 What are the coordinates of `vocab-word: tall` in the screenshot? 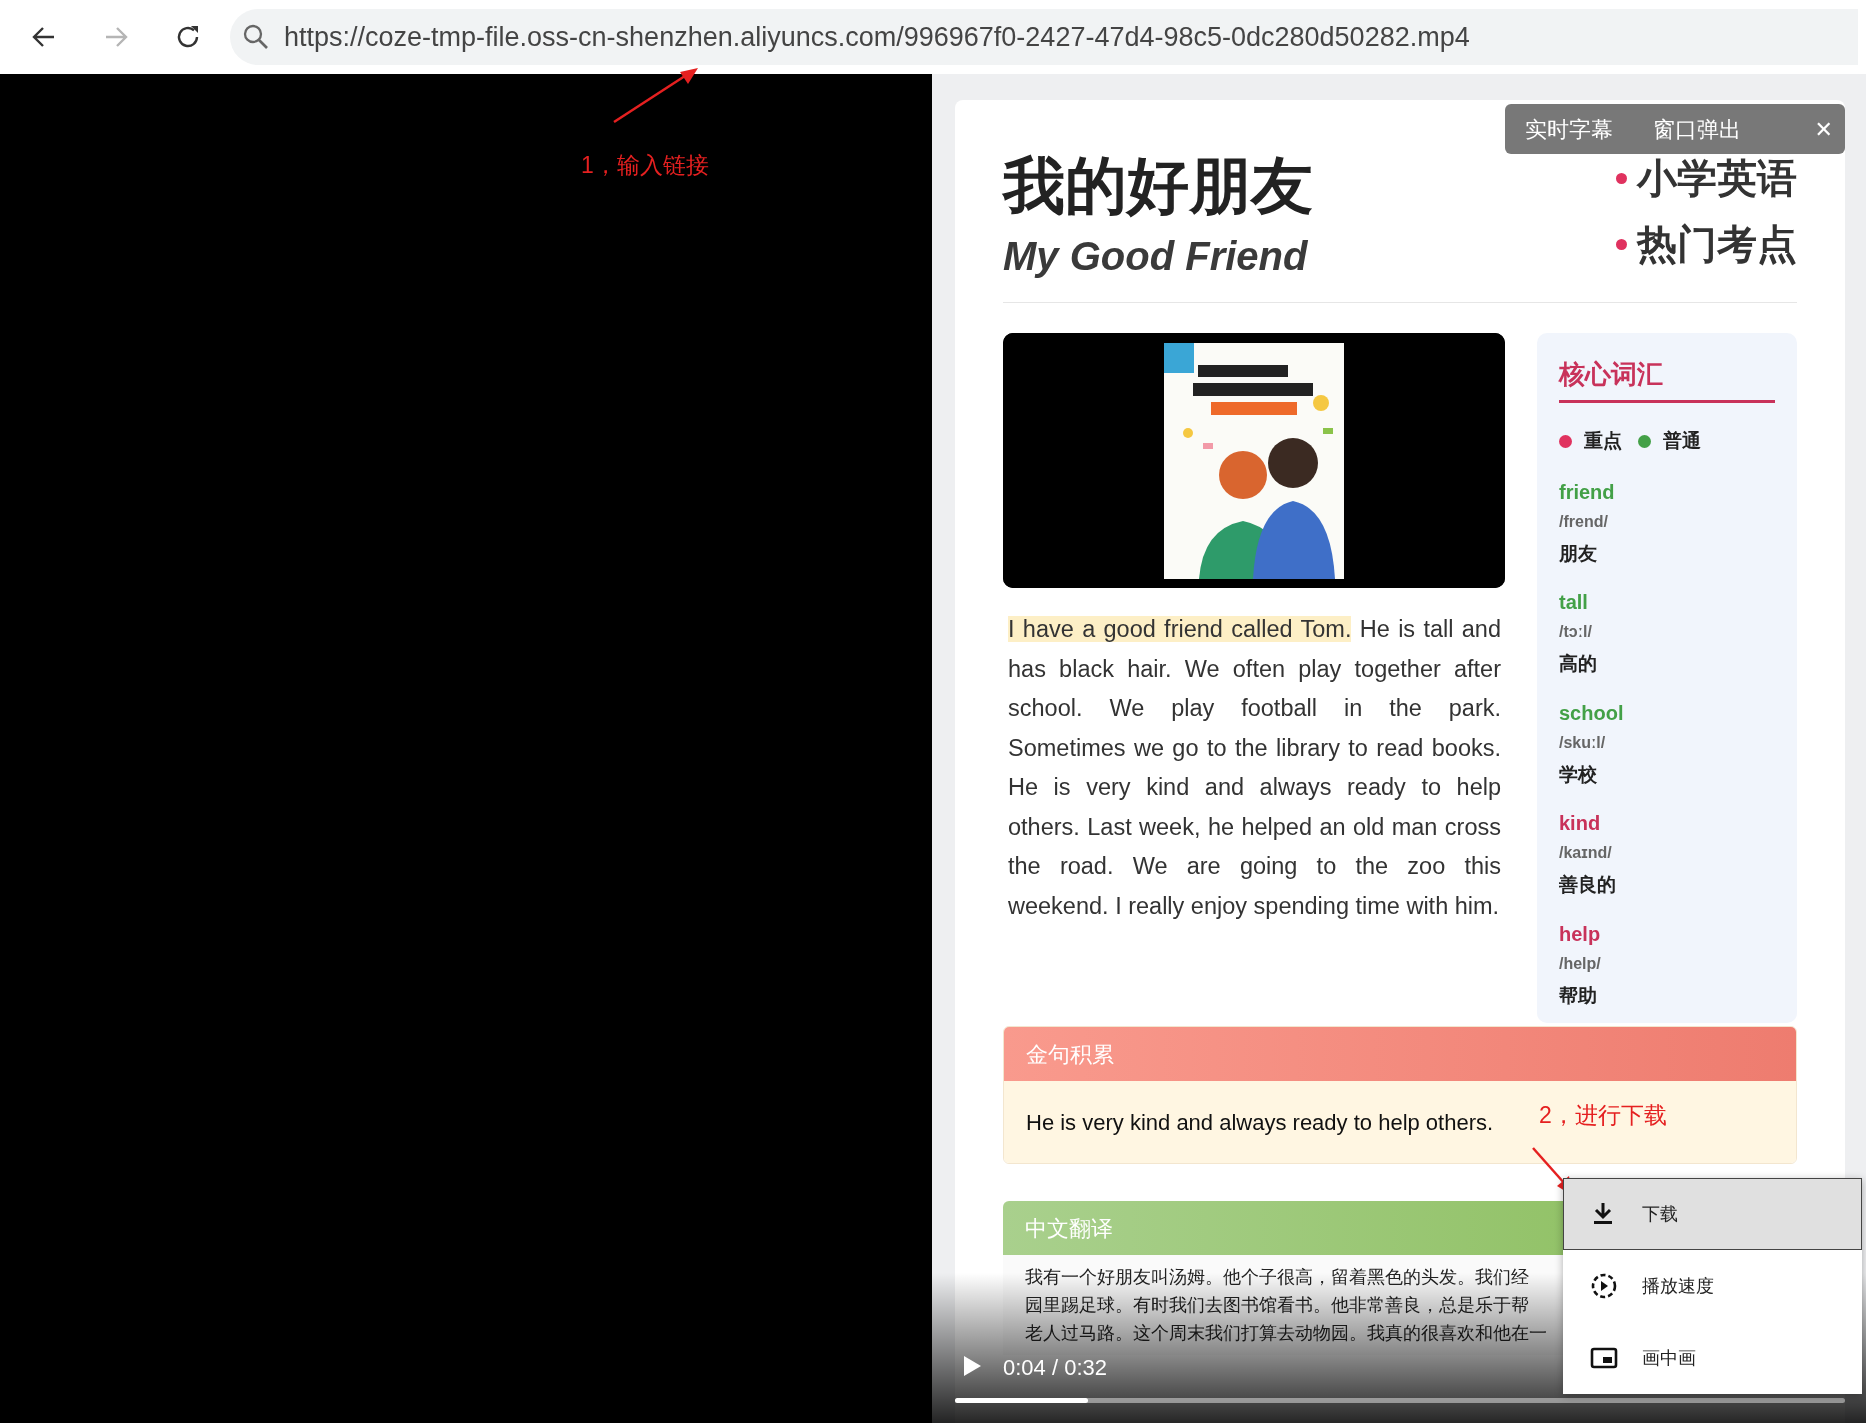 It's located at (1574, 602).